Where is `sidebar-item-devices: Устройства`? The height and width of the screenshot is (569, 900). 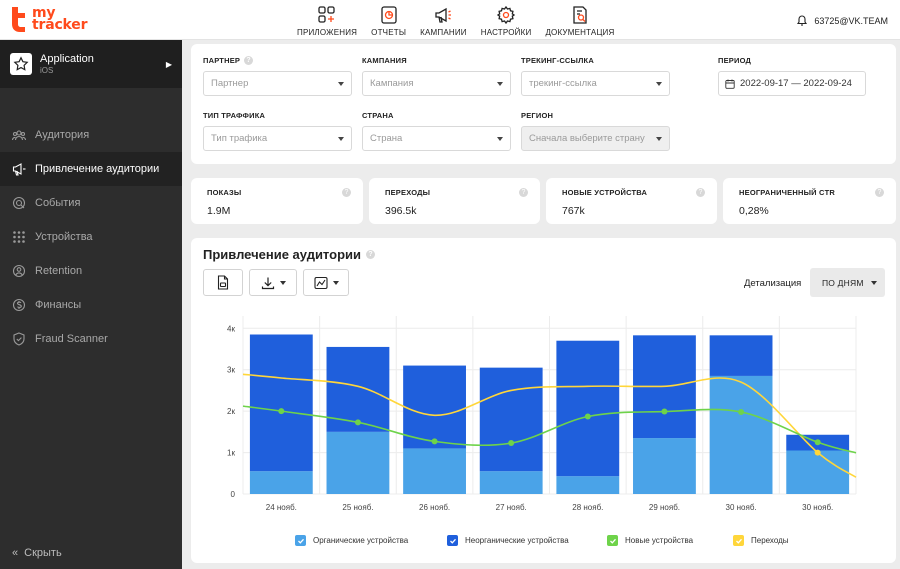
sidebar-item-devices: Устройства is located at coordinates (91, 237).